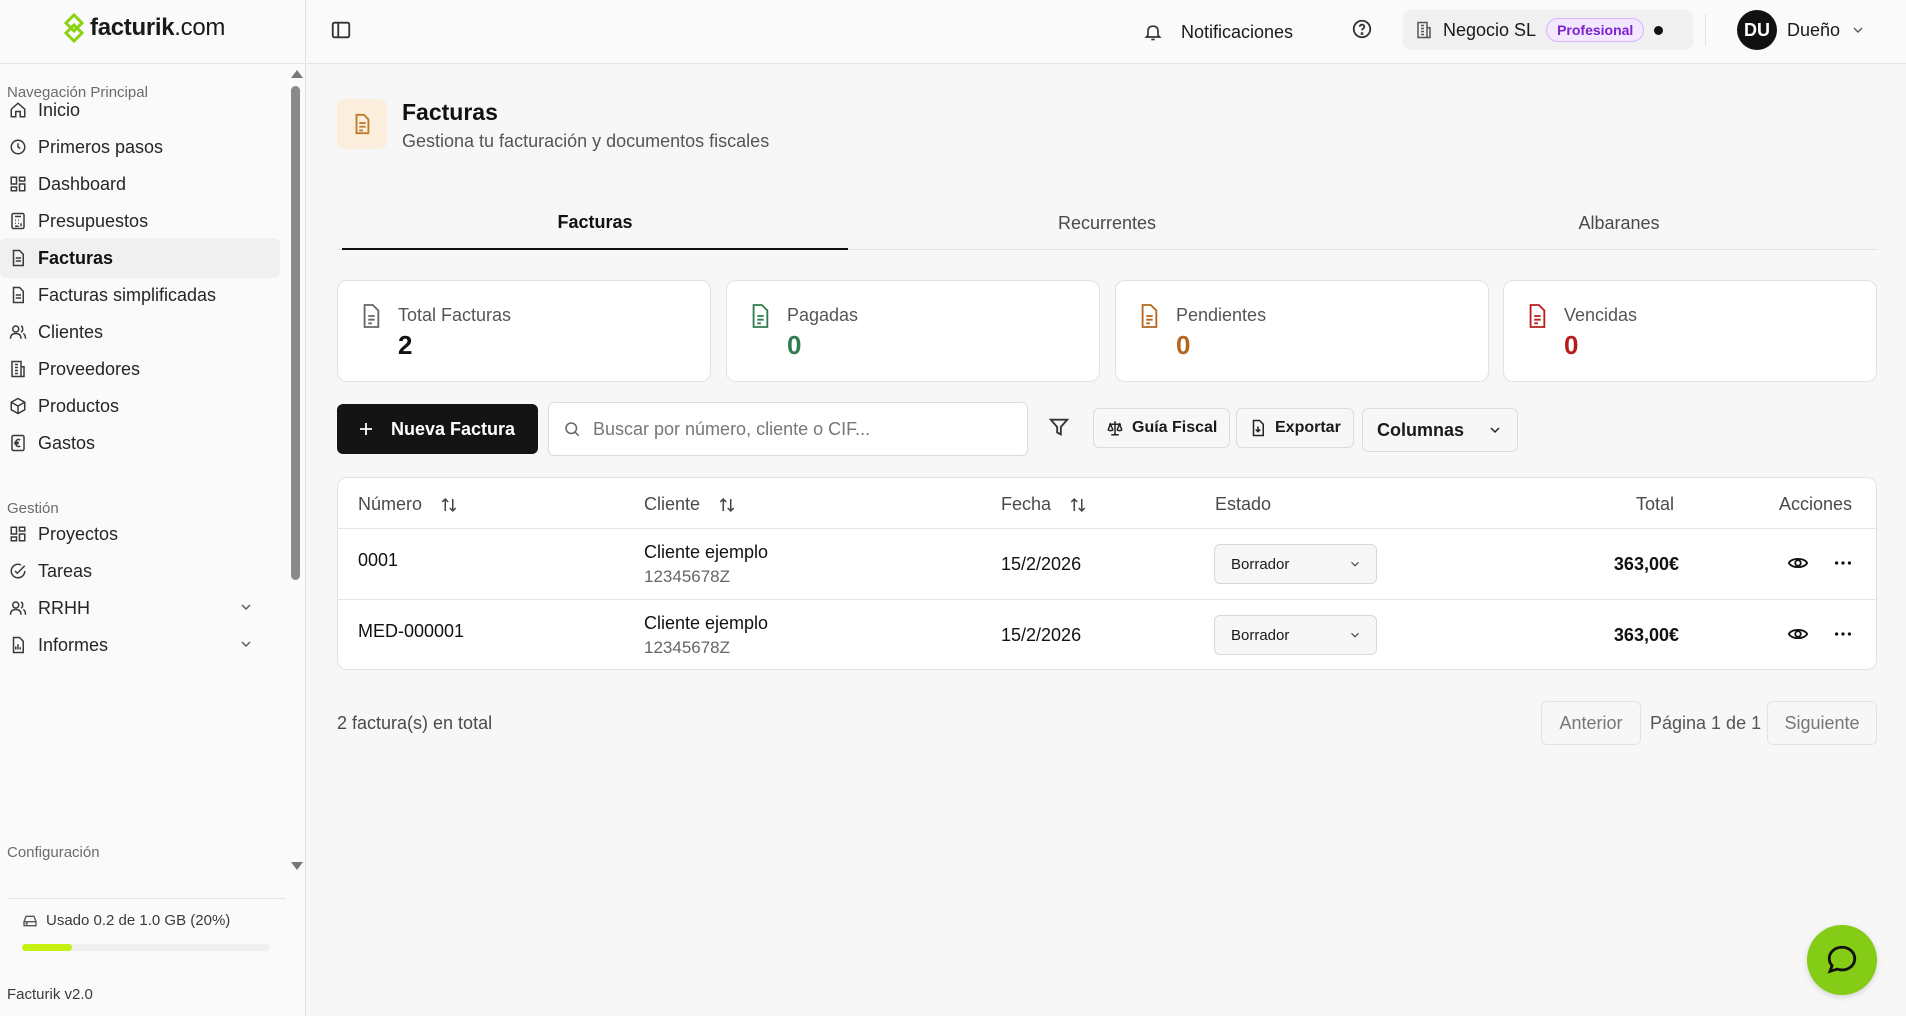 Image resolution: width=1906 pixels, height=1016 pixels. Describe the element at coordinates (342, 31) in the screenshot. I see `sidebar-toggle-icon` at that location.